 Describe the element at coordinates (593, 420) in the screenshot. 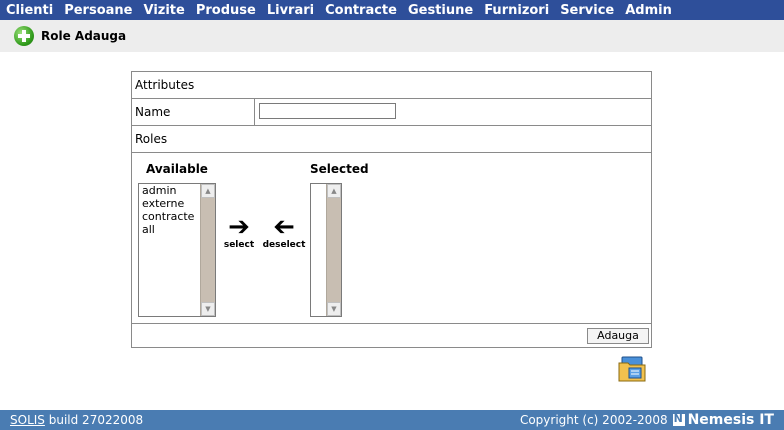

I see `copyright-text: Copyright (c) 2002-2008` at that location.